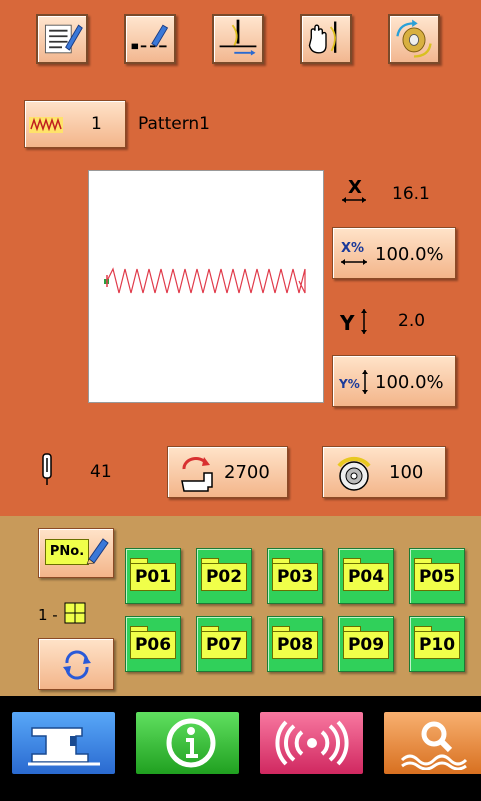 Image resolution: width=481 pixels, height=801 pixels. Describe the element at coordinates (434, 745) in the screenshot. I see `search-icon` at that location.